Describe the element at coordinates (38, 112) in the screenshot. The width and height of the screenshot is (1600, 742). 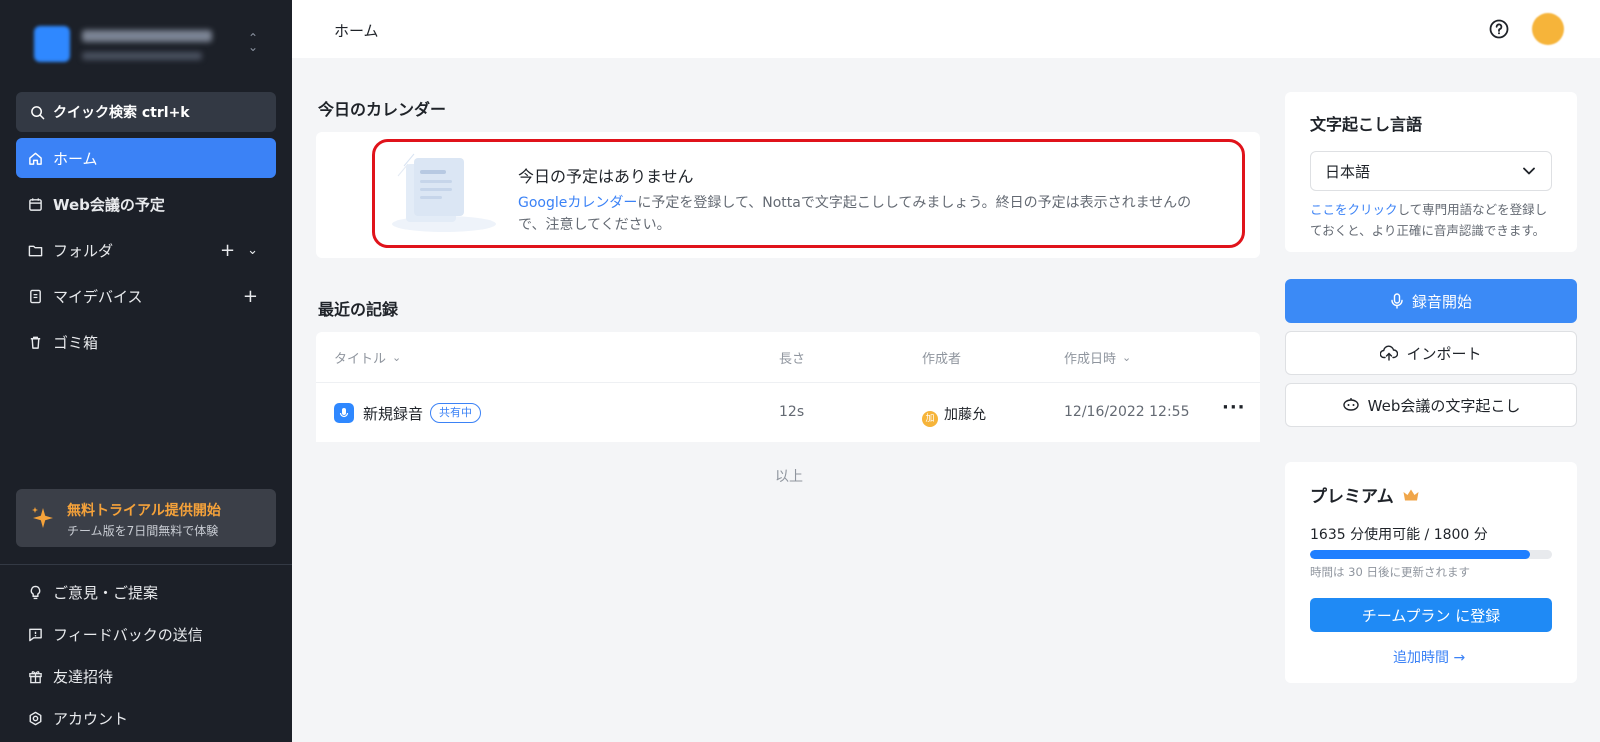
I see `search-icon` at that location.